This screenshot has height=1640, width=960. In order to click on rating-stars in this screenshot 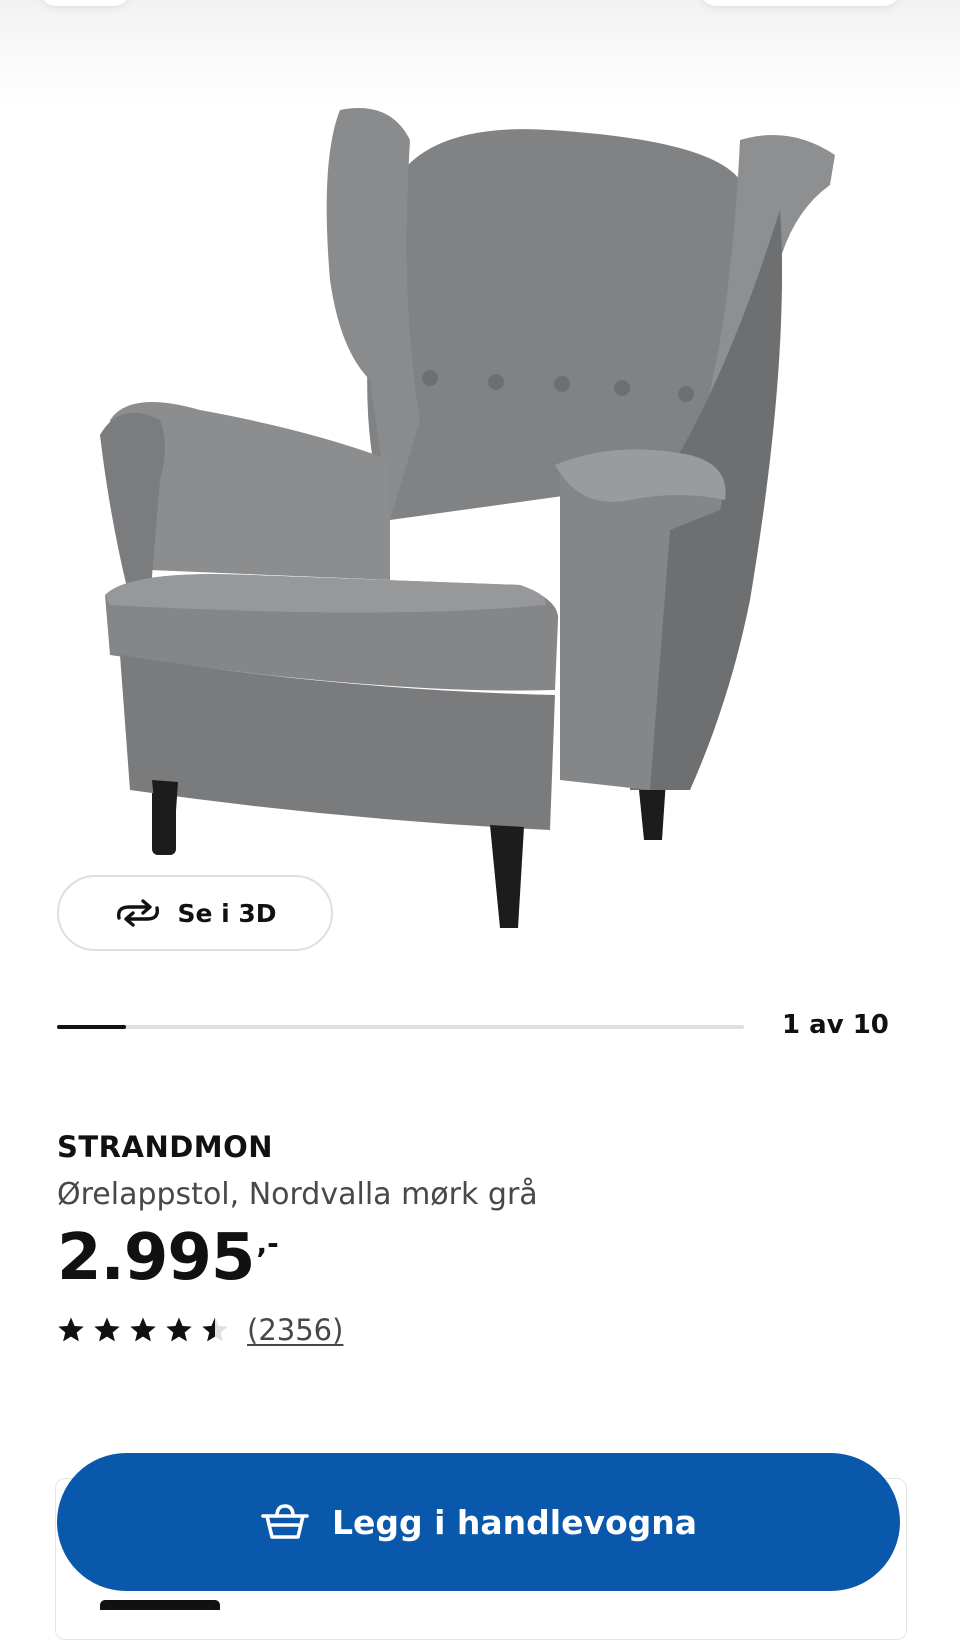, I will do `click(143, 1330)`.